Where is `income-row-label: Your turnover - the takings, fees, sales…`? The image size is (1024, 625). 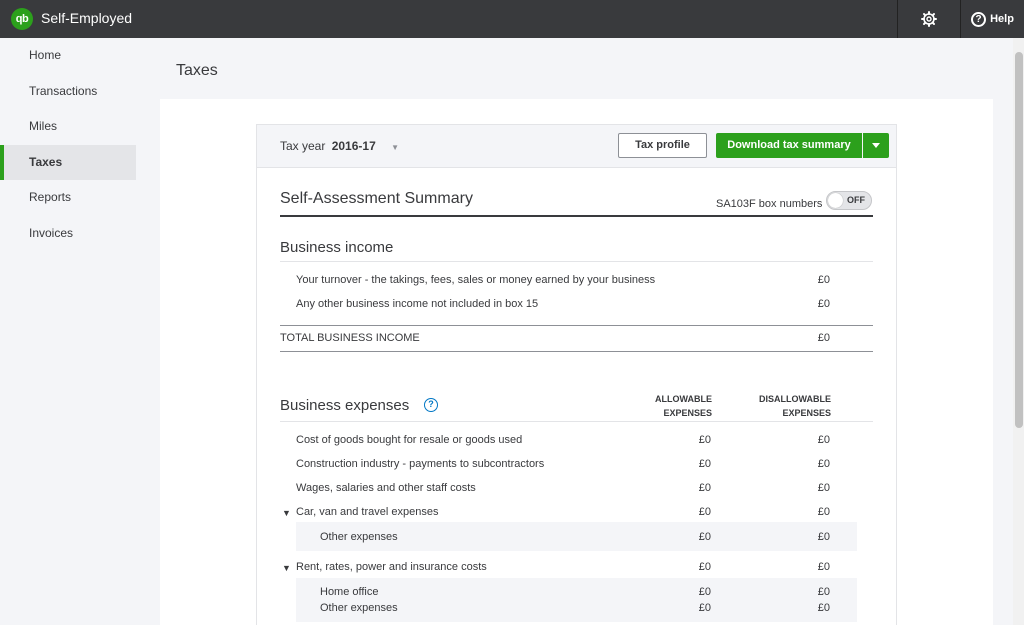
income-row-label: Your turnover - the takings, fees, sales… is located at coordinates (476, 280).